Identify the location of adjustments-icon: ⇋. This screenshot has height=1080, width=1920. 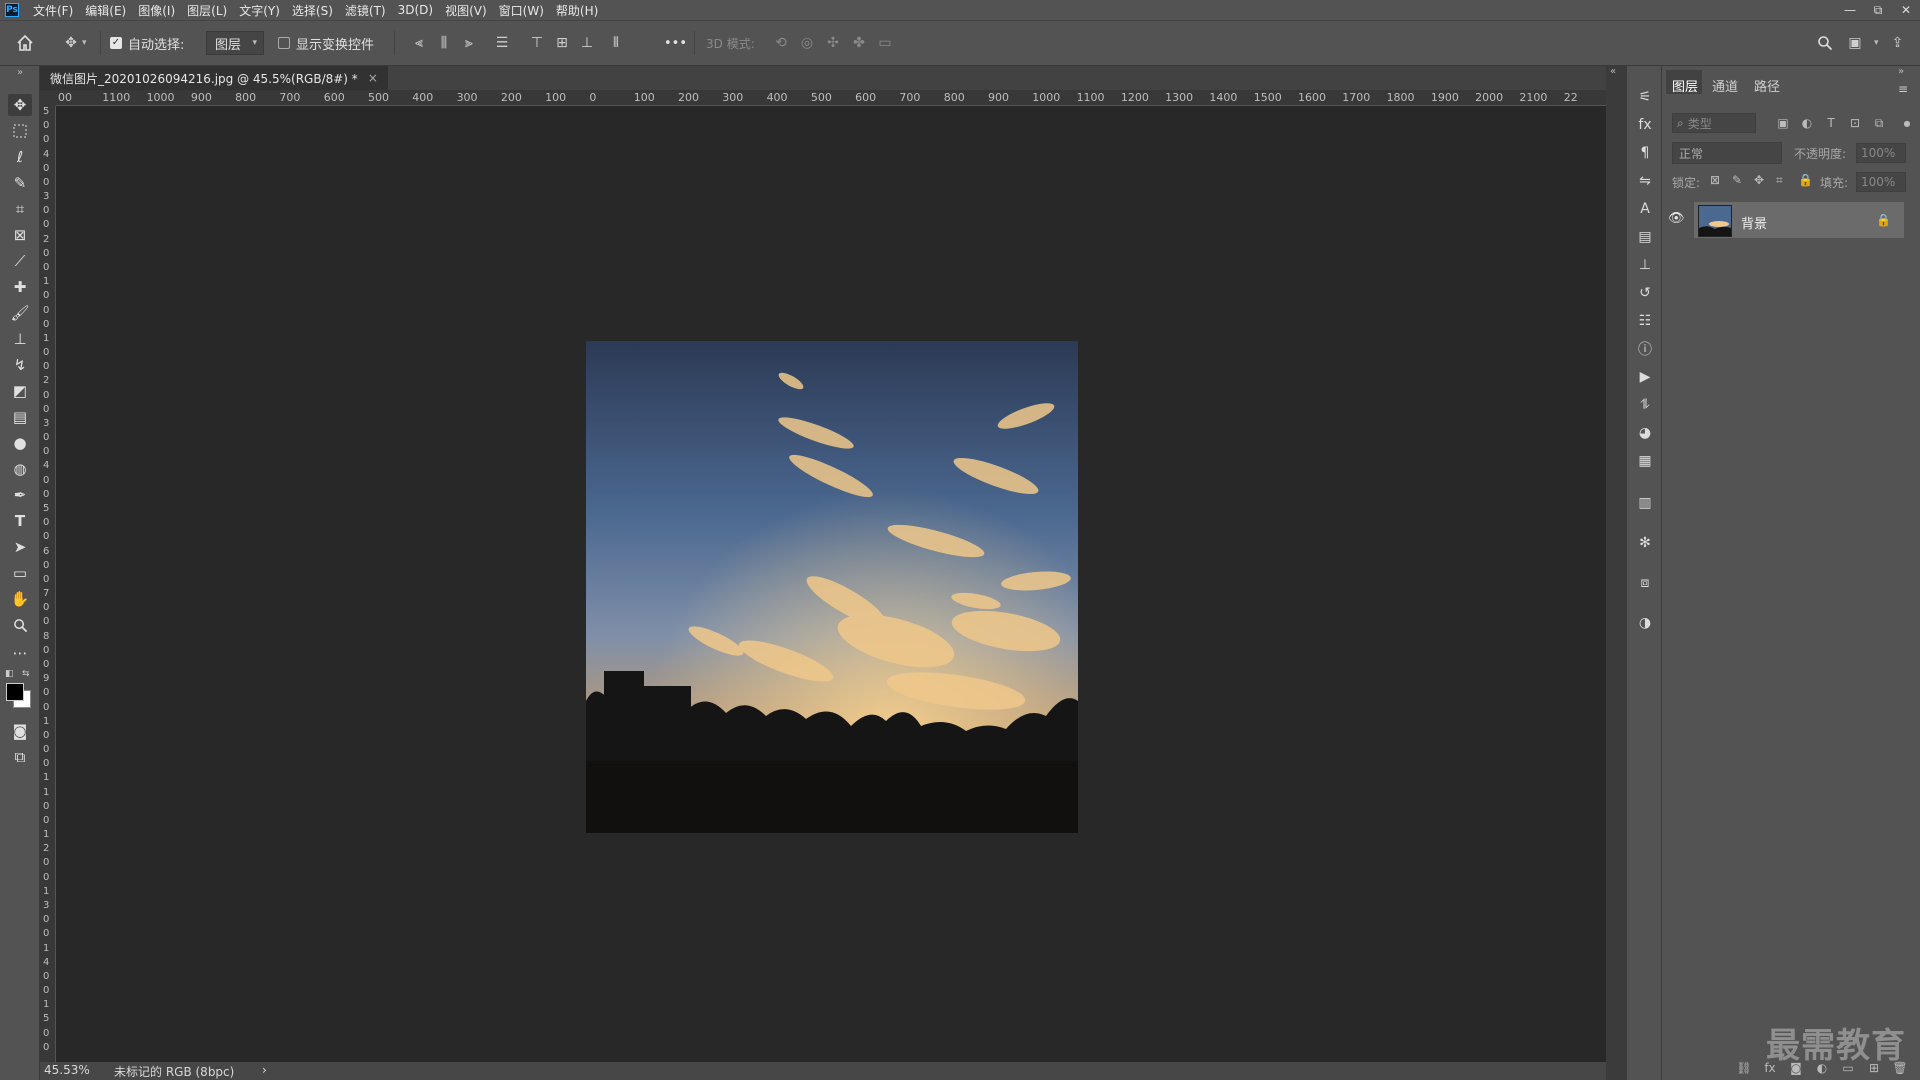
(1645, 181).